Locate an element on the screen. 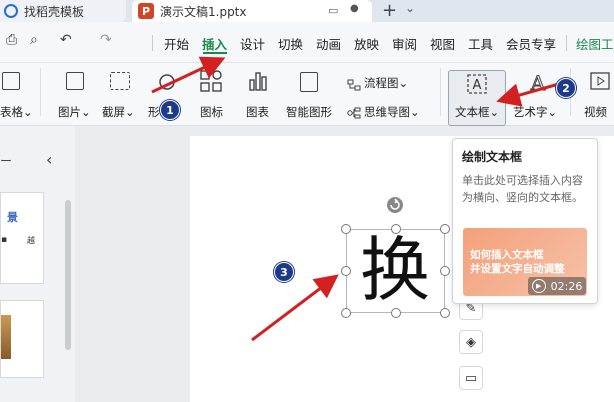  step-badge-3: 3 is located at coordinates (284, 272).